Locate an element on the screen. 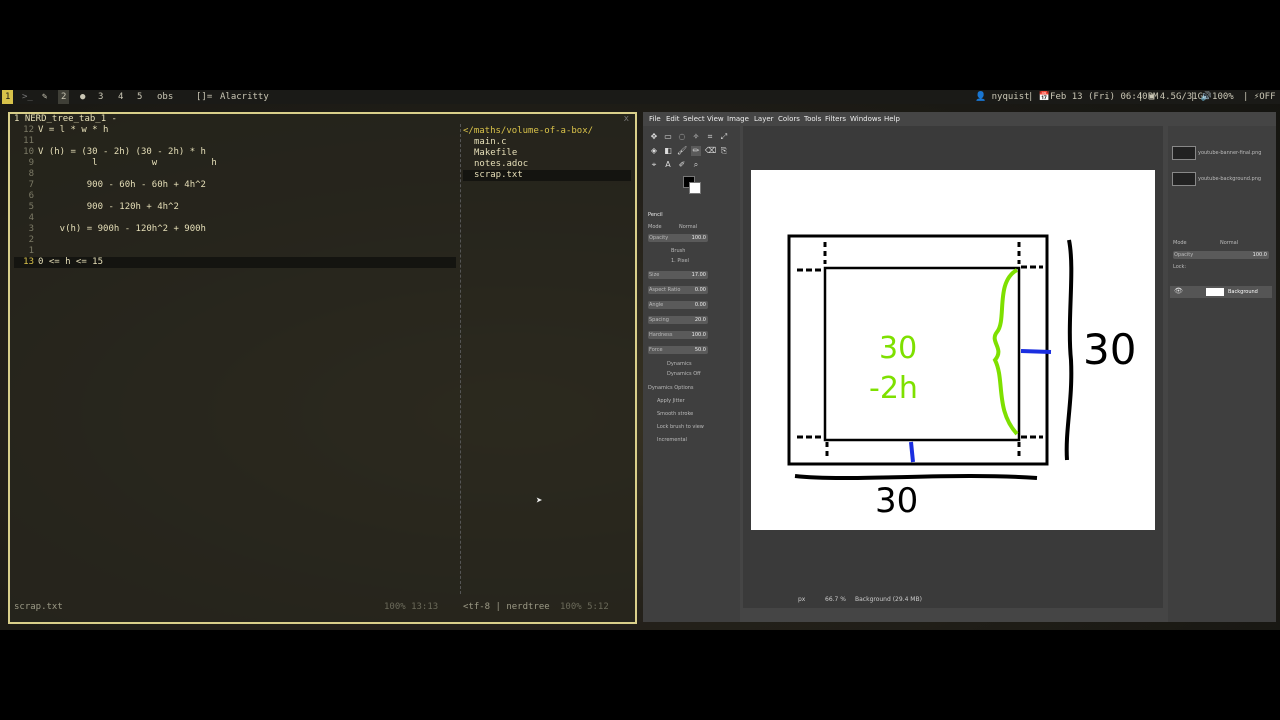  bottom-brace is located at coordinates (916, 477).